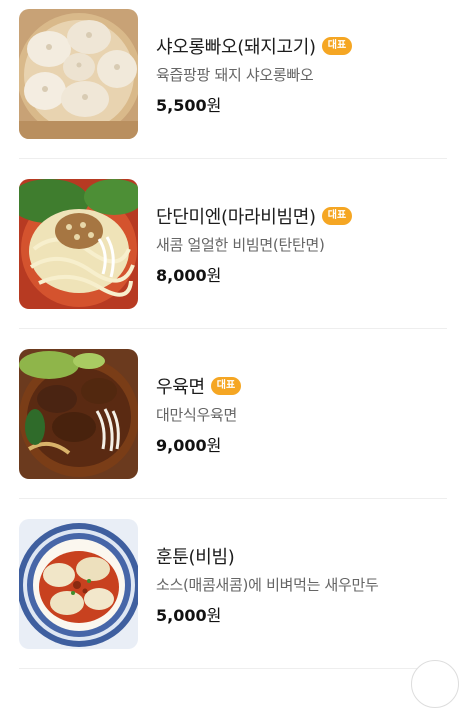  I want to click on menu-item-name-row: 단단미엔(마라비빔면) 대표, so click(254, 216).